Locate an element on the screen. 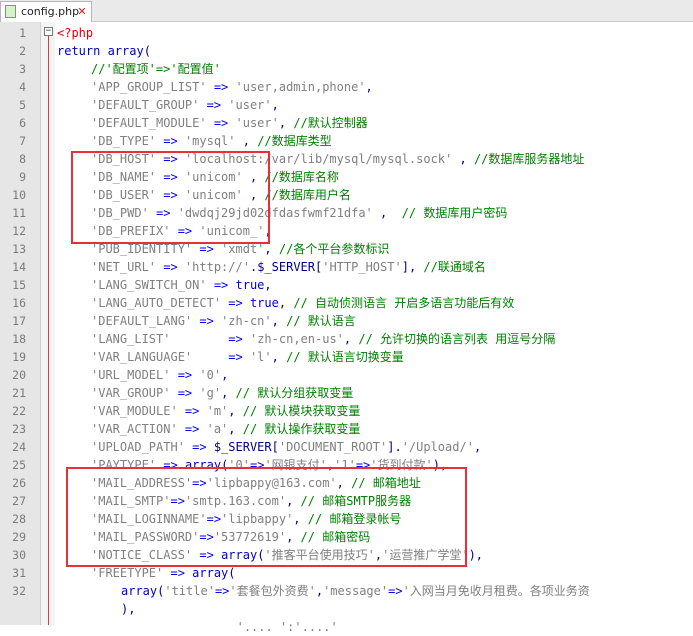 The image size is (693, 636). code-text: //'配置项'=>'配置值' is located at coordinates (156, 69).